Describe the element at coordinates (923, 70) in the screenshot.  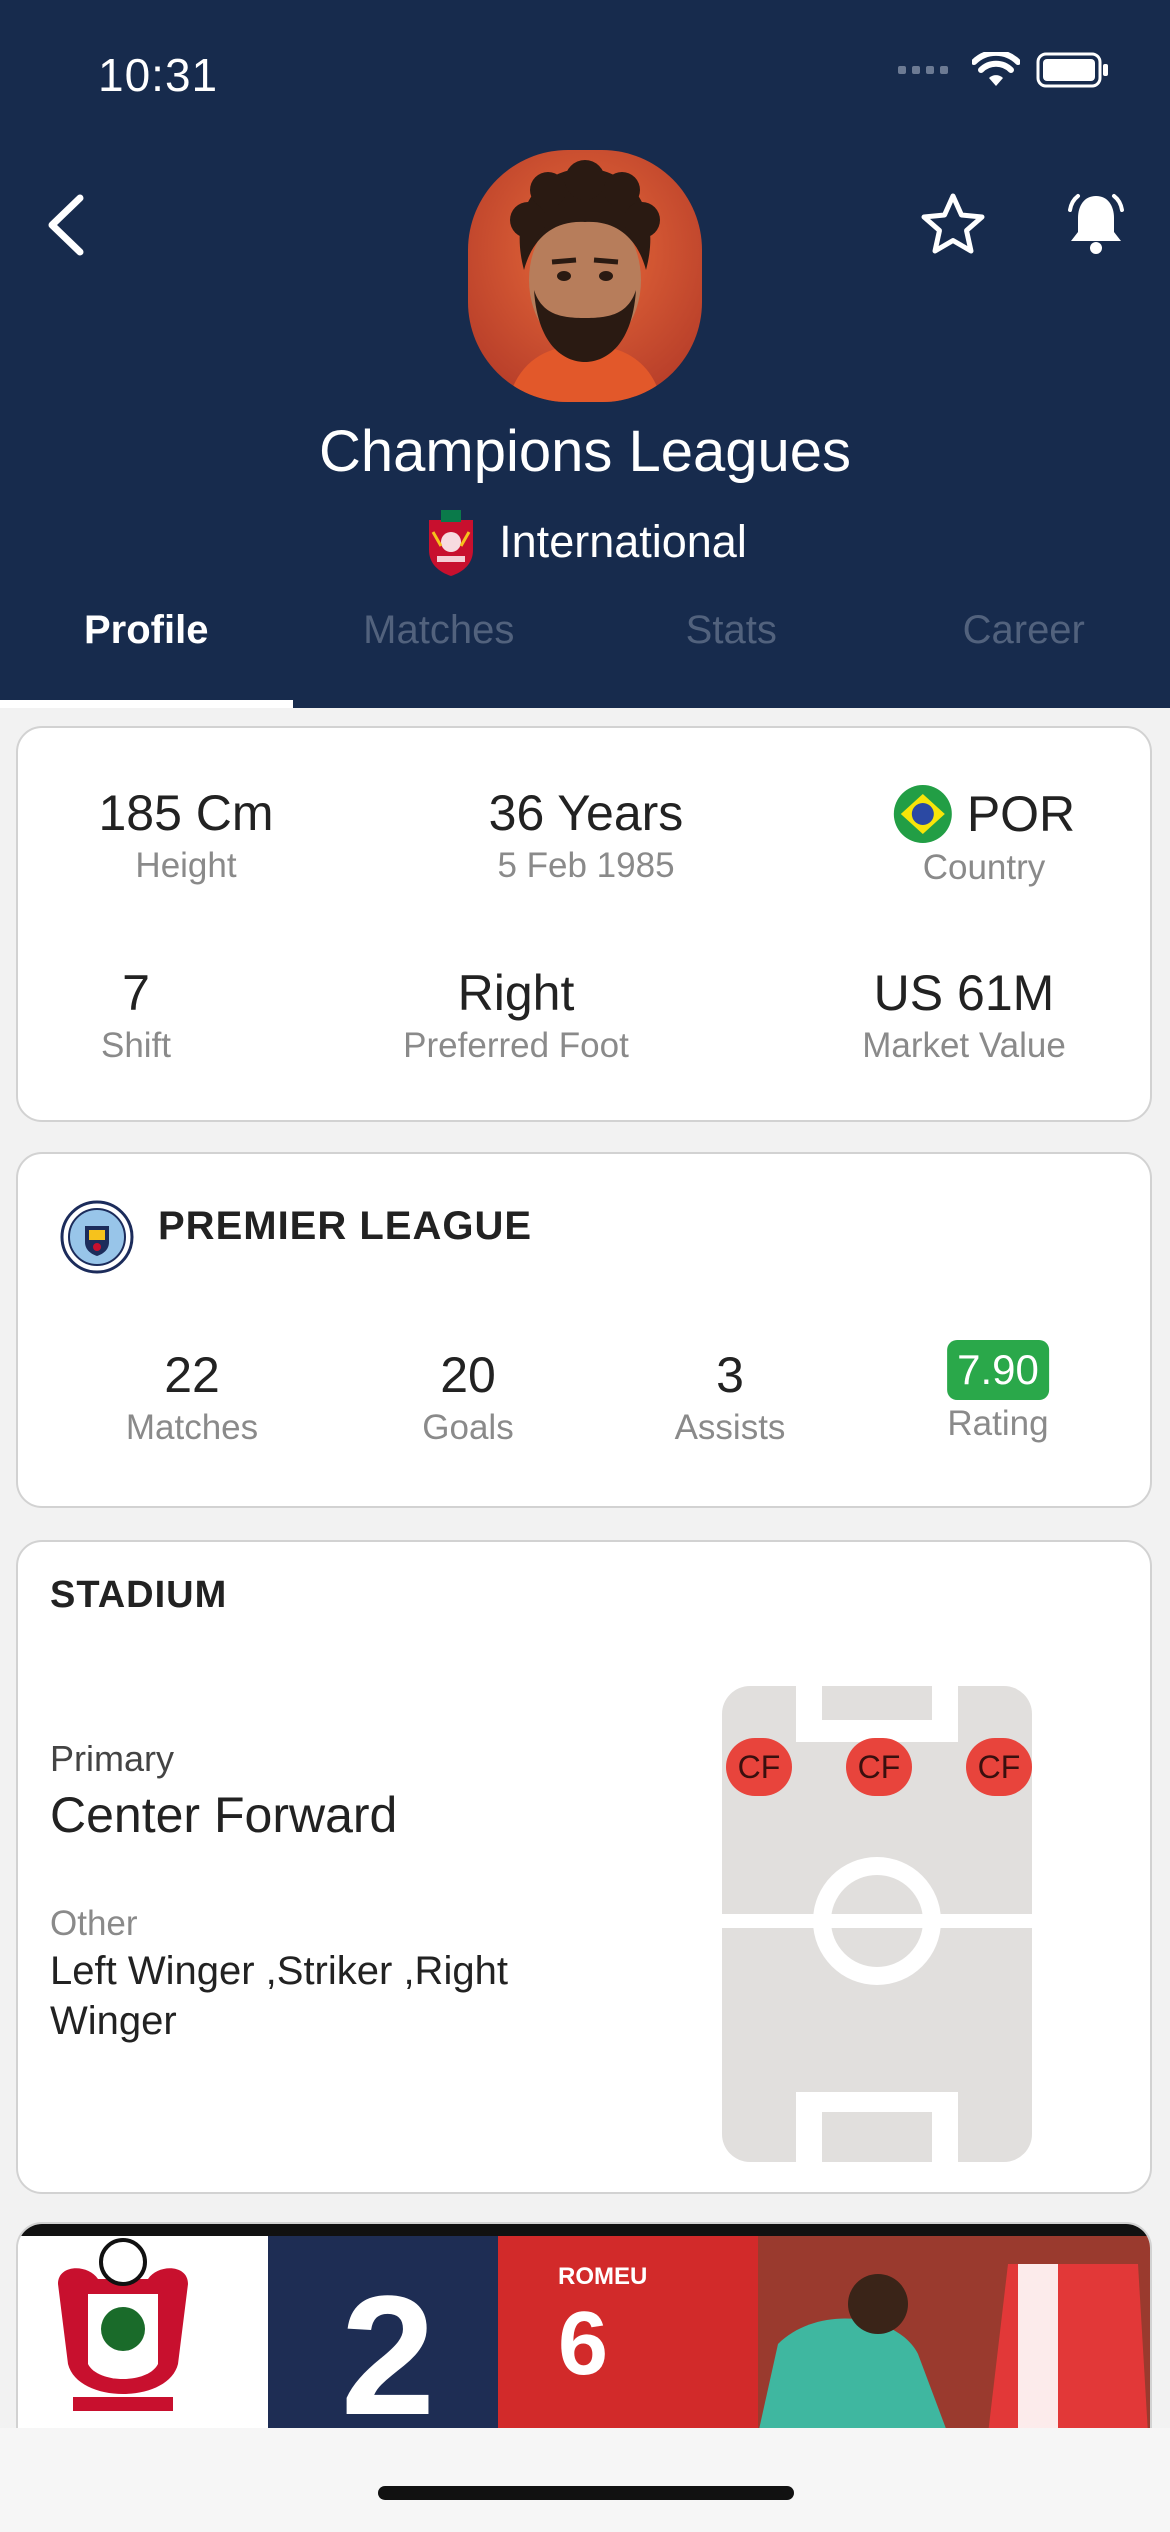
I see `signal-icon` at that location.